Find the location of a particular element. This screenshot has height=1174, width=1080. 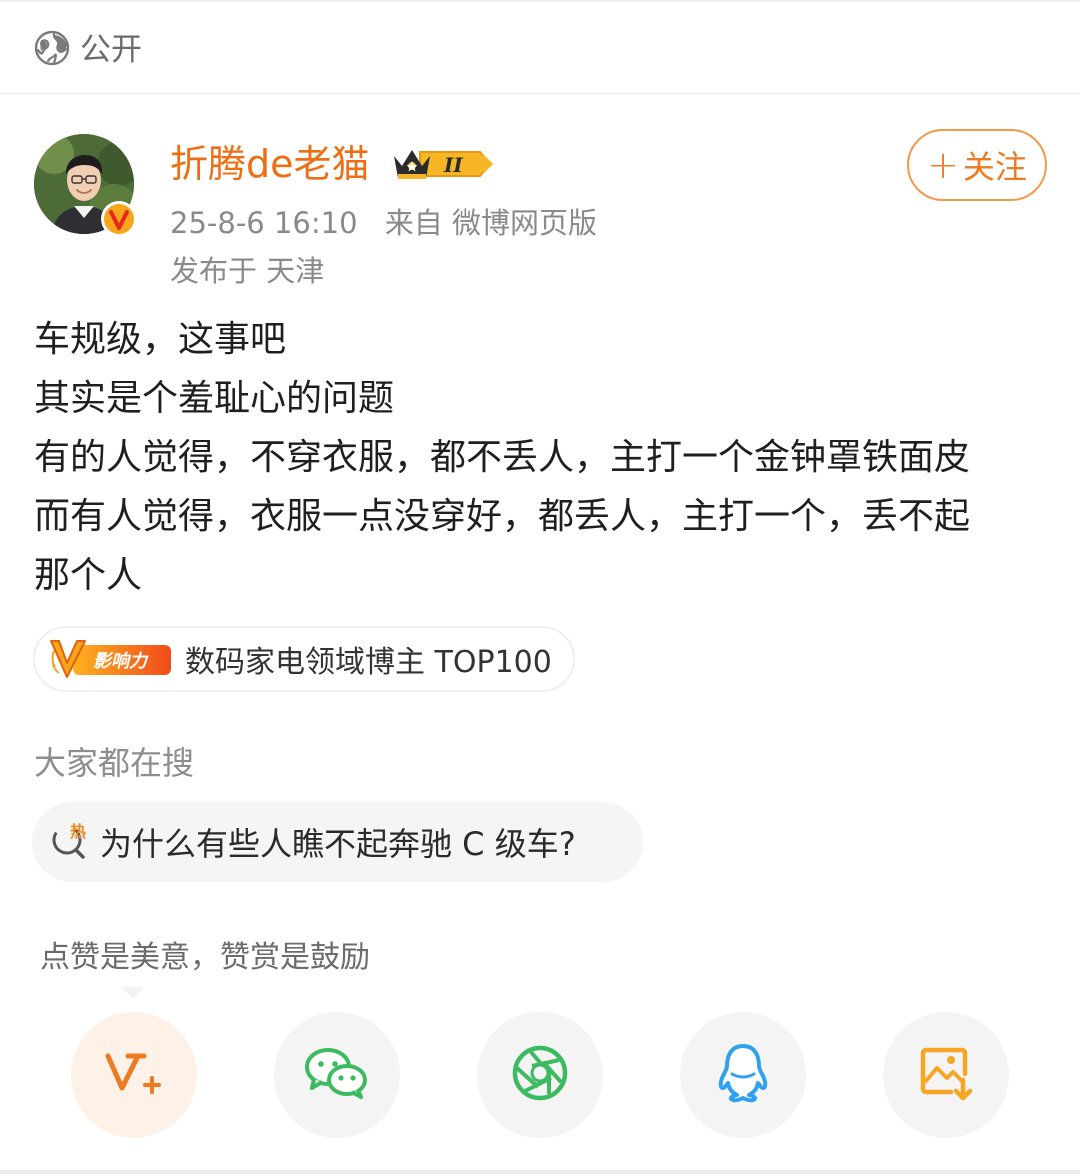

qq-penguin-icon is located at coordinates (743, 1075).